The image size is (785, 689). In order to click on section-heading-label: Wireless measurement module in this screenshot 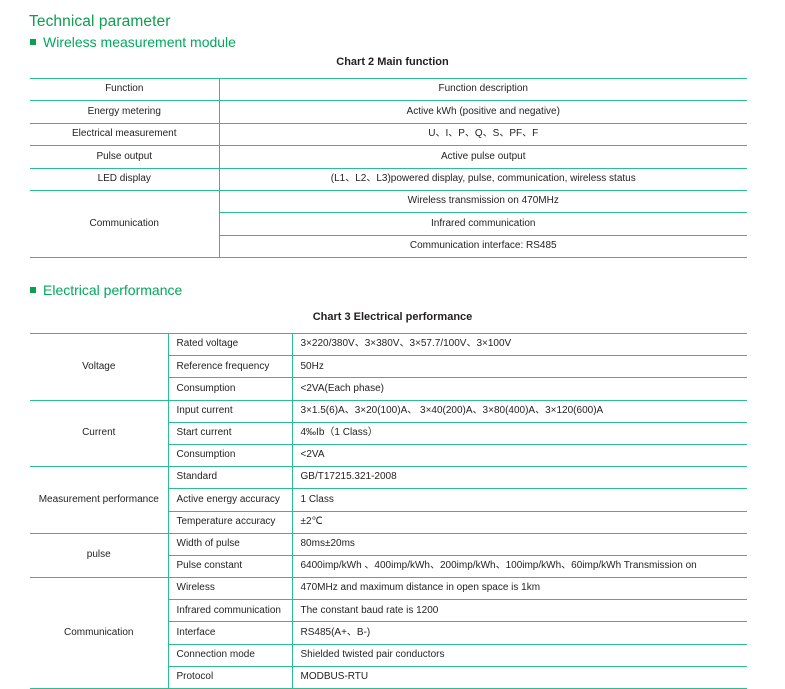, I will do `click(139, 42)`.